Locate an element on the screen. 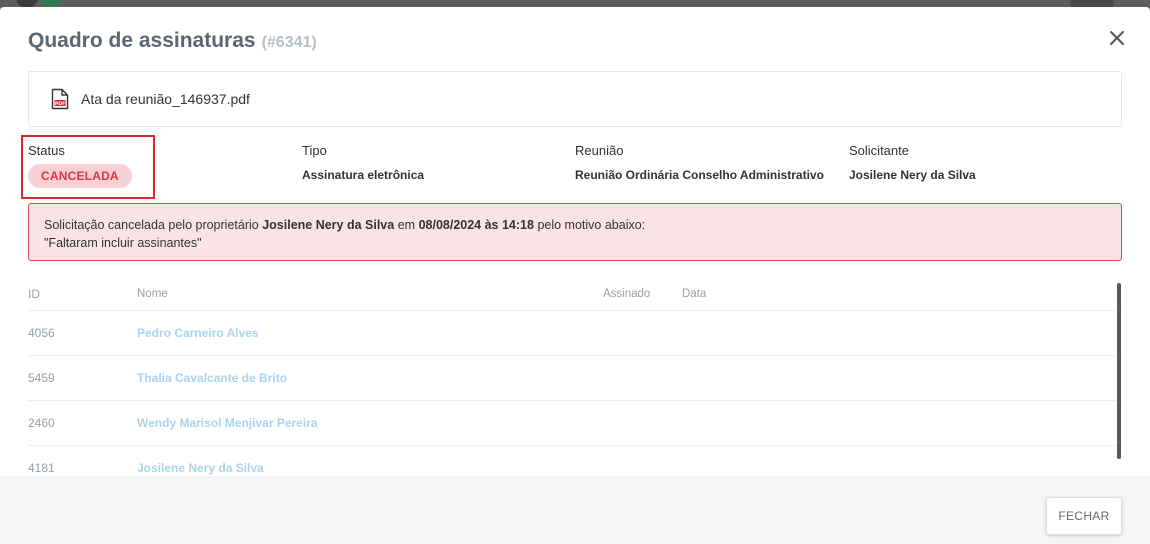  table-row: 5459 Thalia Cavalcante de Brito is located at coordinates (575, 378).